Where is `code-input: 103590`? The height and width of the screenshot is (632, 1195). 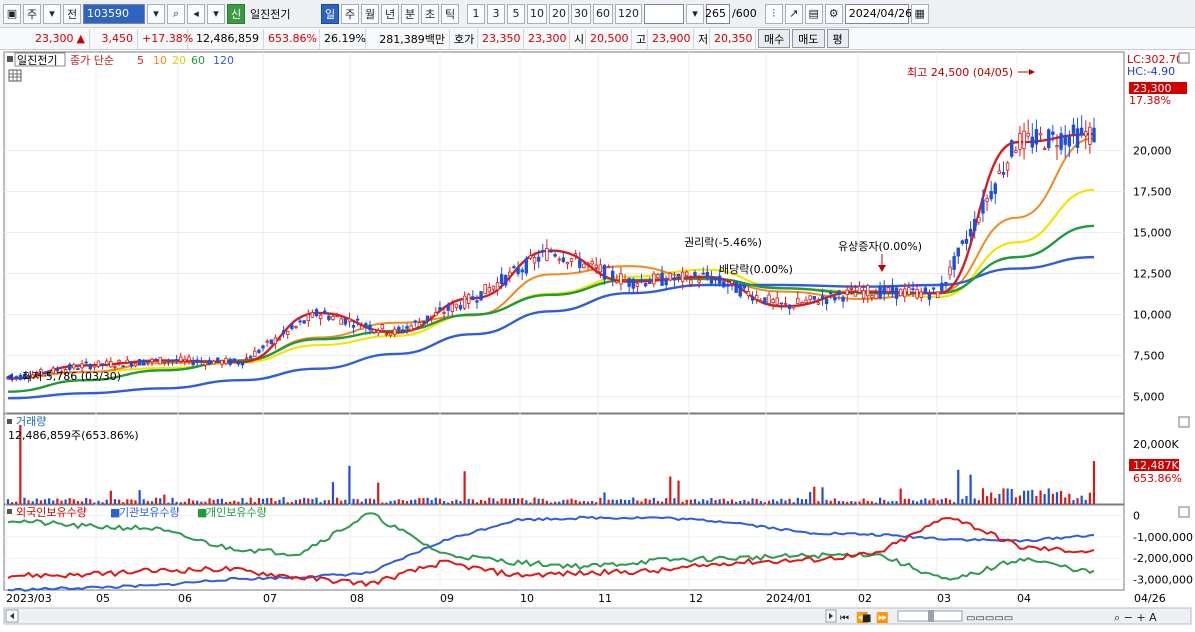 code-input: 103590 is located at coordinates (114, 13).